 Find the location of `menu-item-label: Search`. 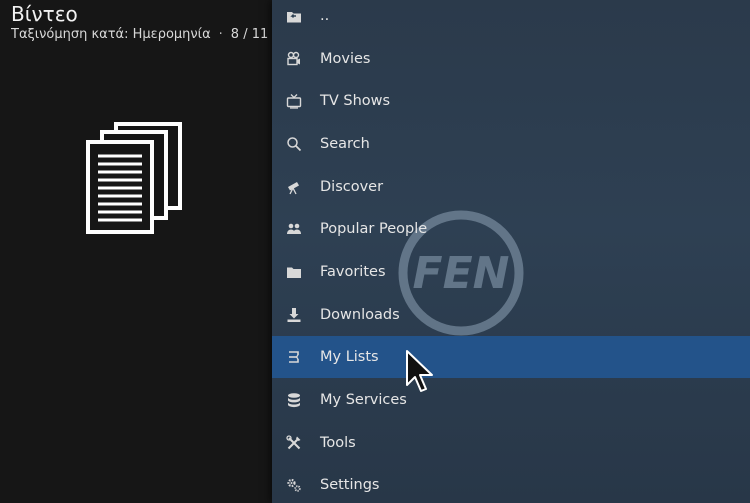

menu-item-label: Search is located at coordinates (345, 144).